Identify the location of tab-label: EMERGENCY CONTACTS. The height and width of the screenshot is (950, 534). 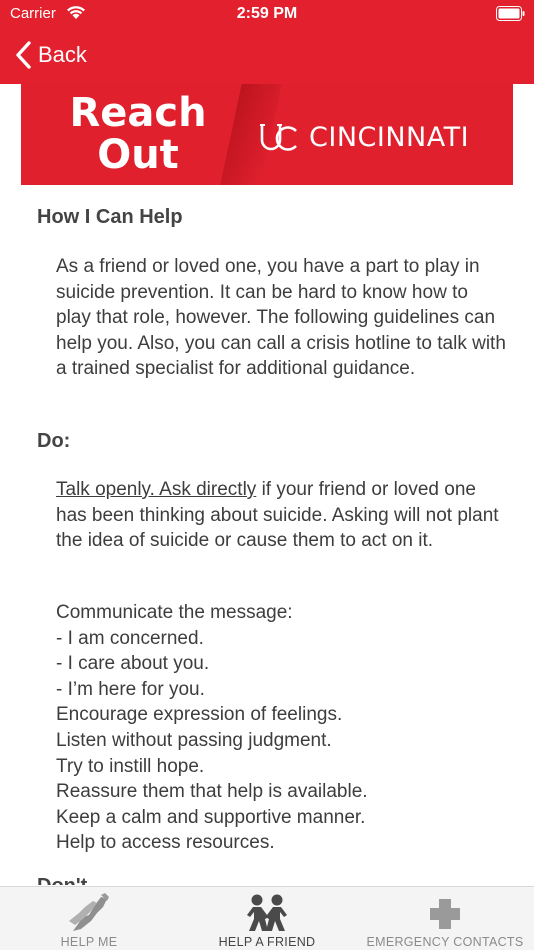
(445, 942).